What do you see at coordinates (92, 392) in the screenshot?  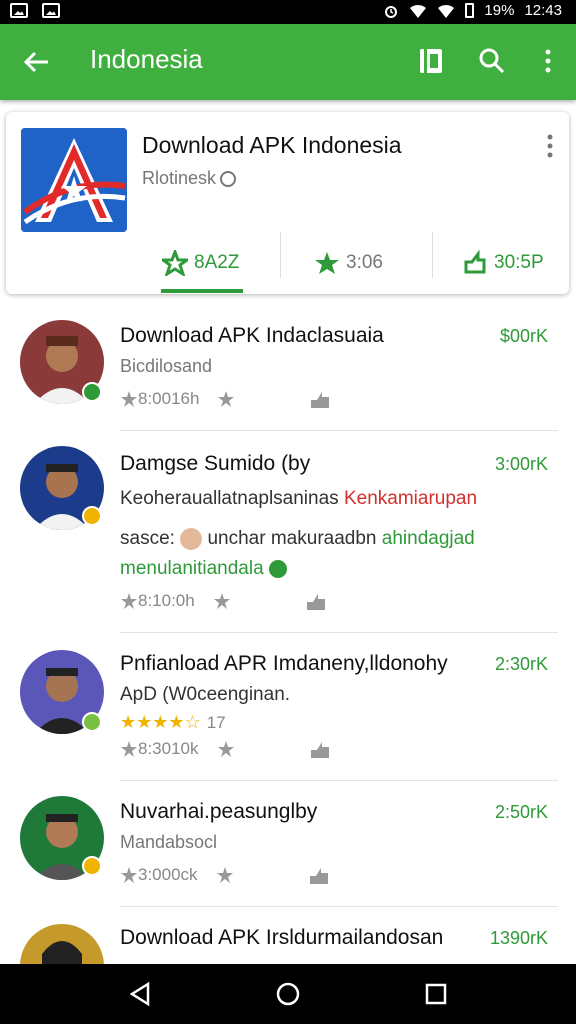 I see `verified-badge-icon` at bounding box center [92, 392].